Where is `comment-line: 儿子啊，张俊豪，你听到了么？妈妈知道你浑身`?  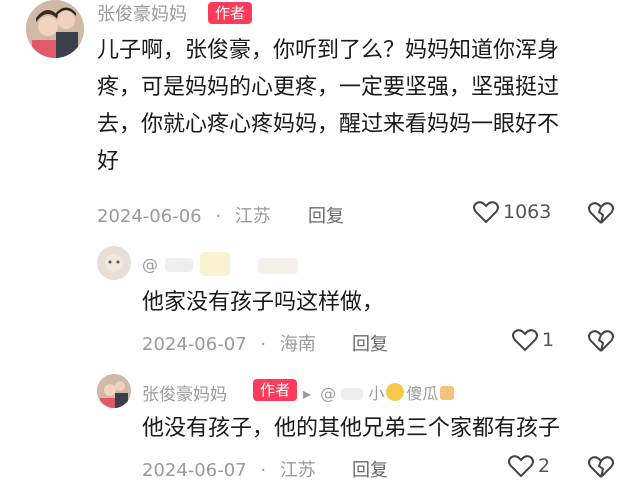
comment-line: 儿子啊，张俊豪，你听到了么？妈妈知道你浑身 is located at coordinates (328, 50).